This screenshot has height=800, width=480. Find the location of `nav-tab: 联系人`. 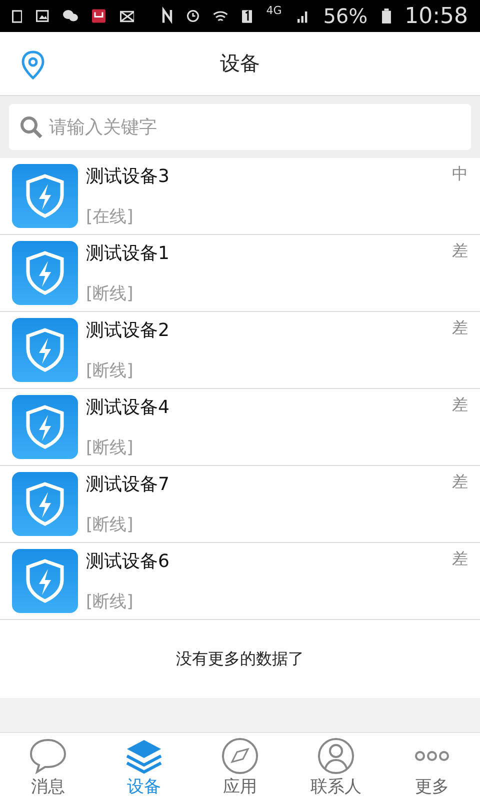

nav-tab: 联系人 is located at coordinates (336, 766).